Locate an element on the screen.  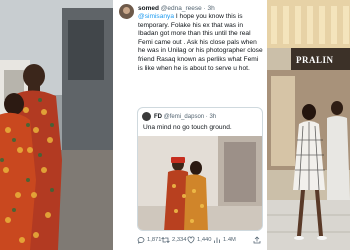
retweet-count: 2,334 is located at coordinates (179, 240).